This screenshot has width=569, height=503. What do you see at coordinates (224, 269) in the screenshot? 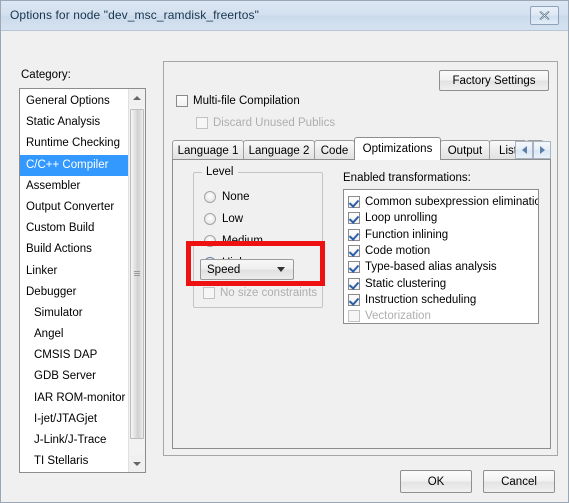
I see `optimization-target-value: Speed` at bounding box center [224, 269].